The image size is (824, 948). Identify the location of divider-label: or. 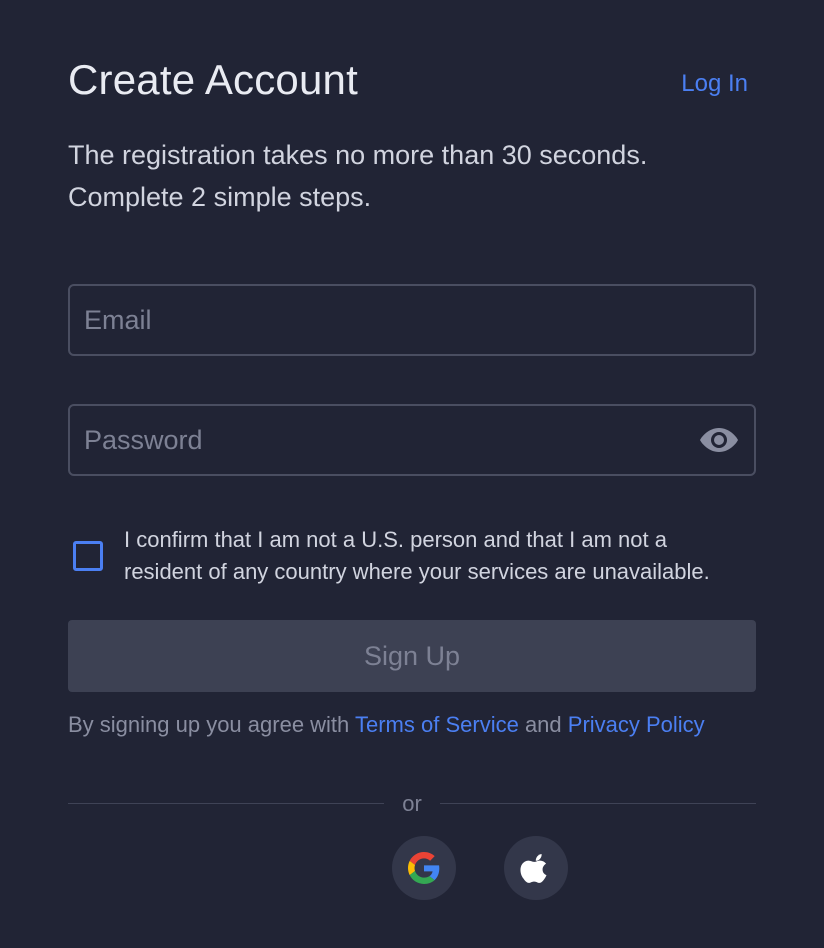
(412, 803).